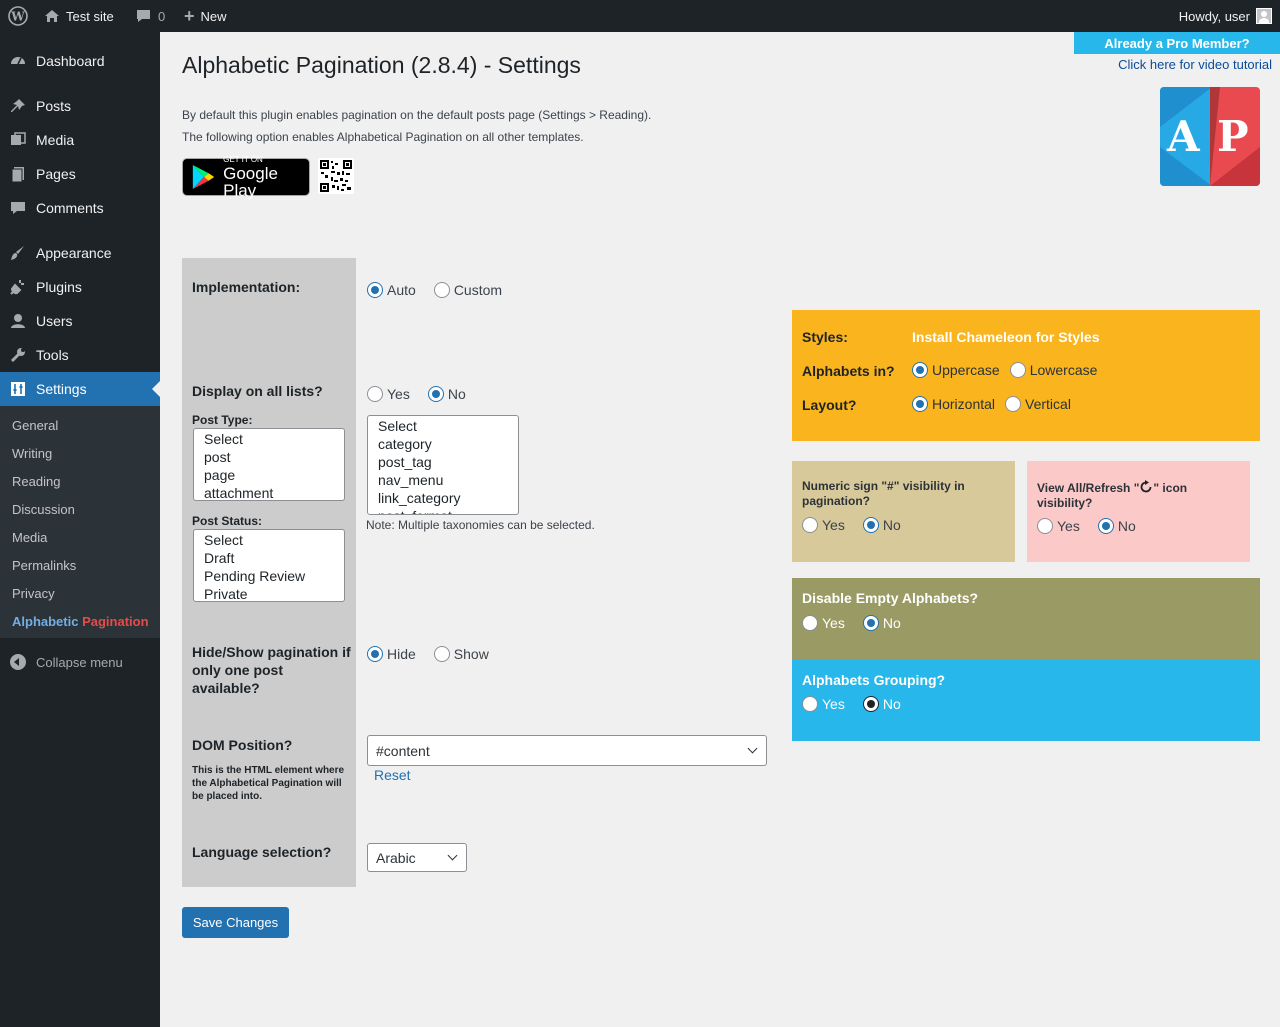  What do you see at coordinates (1116, 526) in the screenshot?
I see `view-all-no-radio: No` at bounding box center [1116, 526].